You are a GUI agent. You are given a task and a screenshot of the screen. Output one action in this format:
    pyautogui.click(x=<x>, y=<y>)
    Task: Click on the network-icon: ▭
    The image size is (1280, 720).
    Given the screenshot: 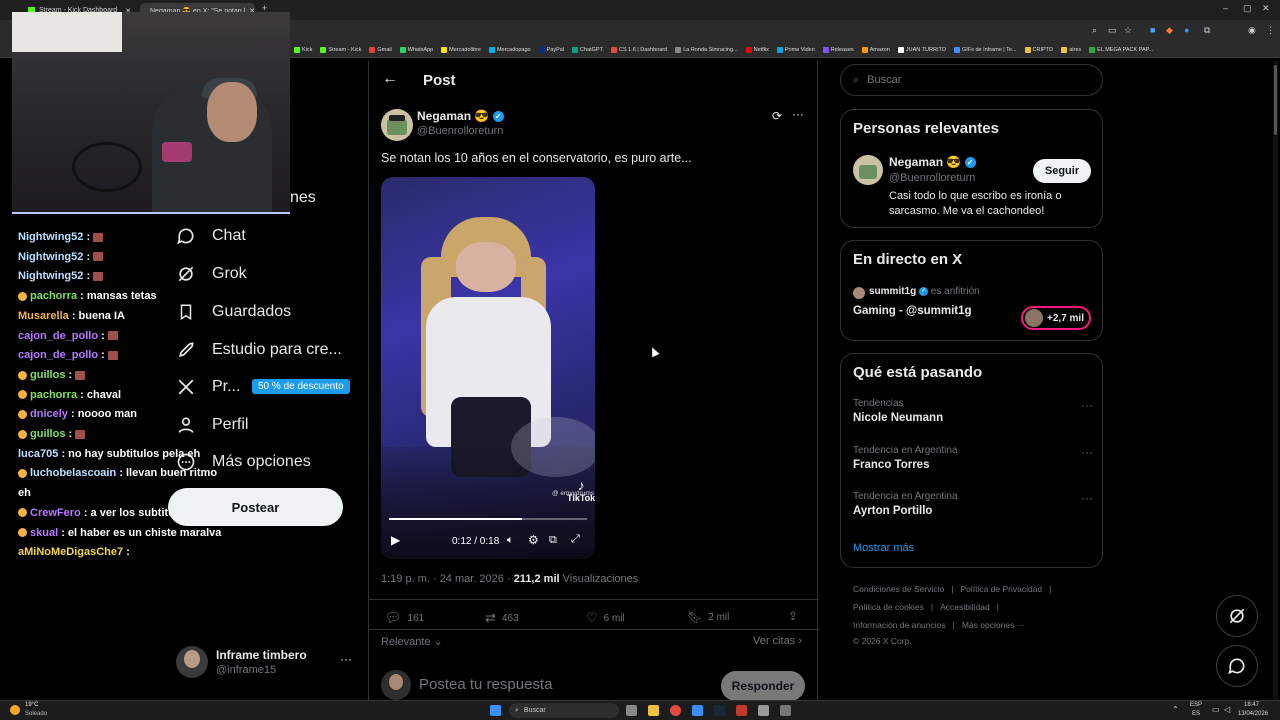 What is the action you would take?
    pyautogui.click(x=1216, y=709)
    